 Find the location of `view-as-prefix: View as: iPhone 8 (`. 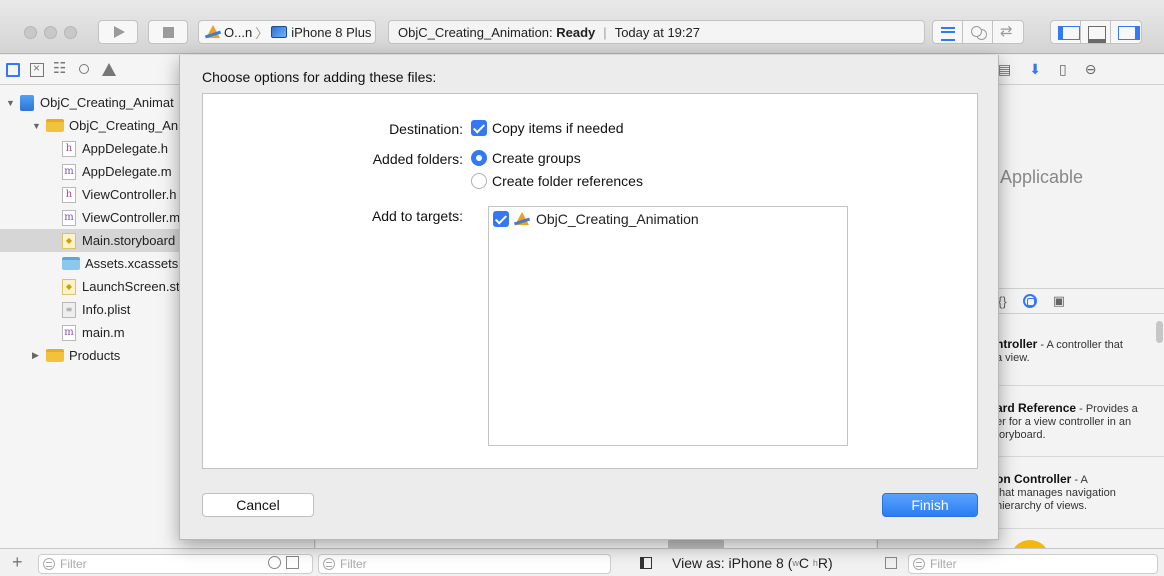

view-as-prefix: View as: iPhone 8 ( is located at coordinates (732, 563).